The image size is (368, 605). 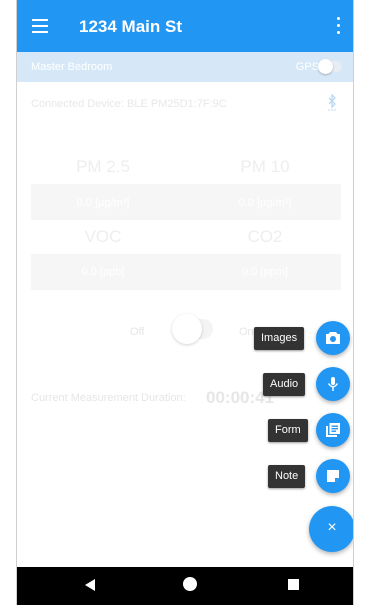 What do you see at coordinates (103, 272) in the screenshot?
I see `voc-value: 0.0 [ppb]` at bounding box center [103, 272].